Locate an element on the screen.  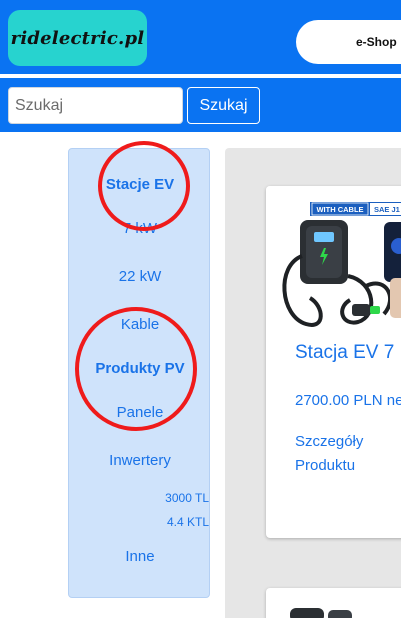
product-card-next is located at coordinates (333, 603).